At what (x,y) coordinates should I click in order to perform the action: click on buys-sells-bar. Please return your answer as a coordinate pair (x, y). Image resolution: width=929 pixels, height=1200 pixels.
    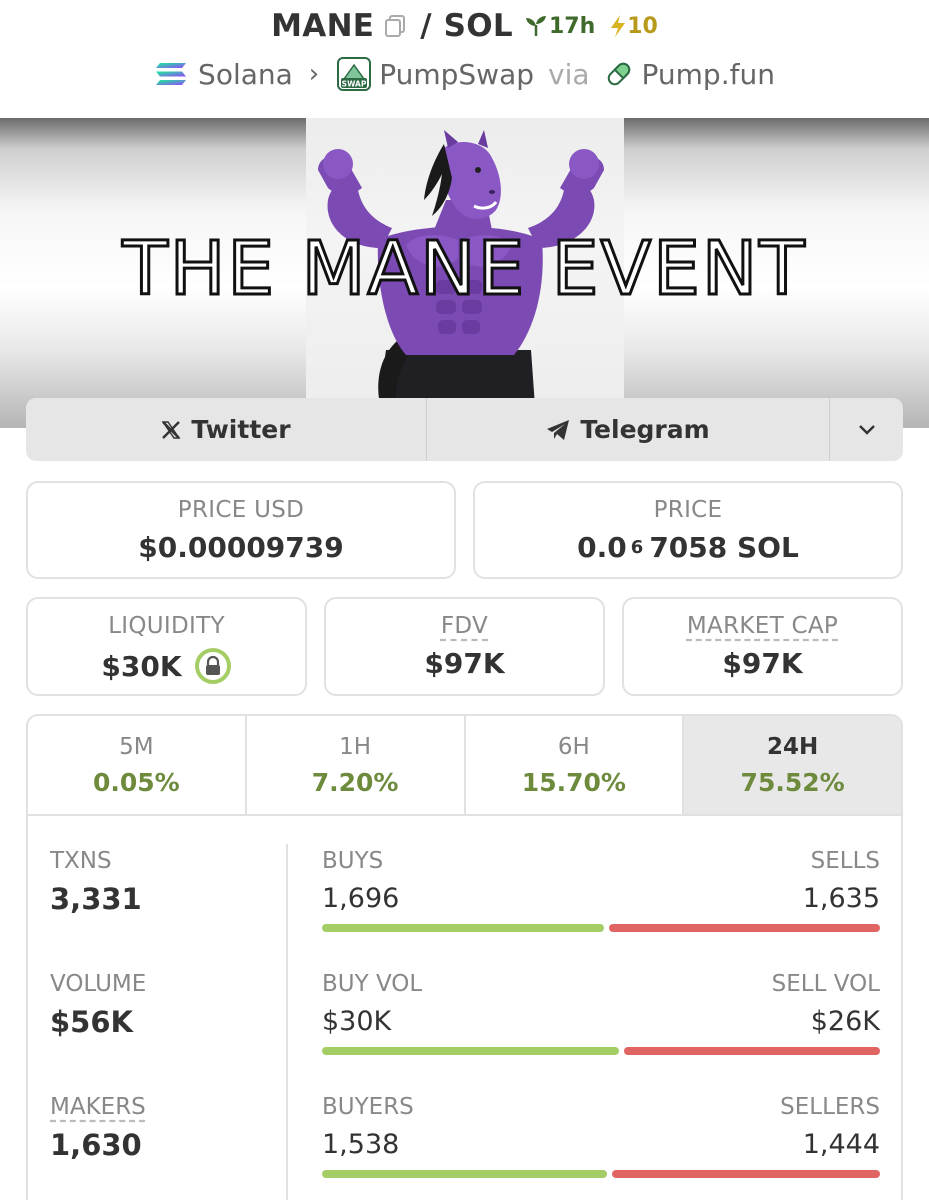
    Looking at the image, I should click on (601, 928).